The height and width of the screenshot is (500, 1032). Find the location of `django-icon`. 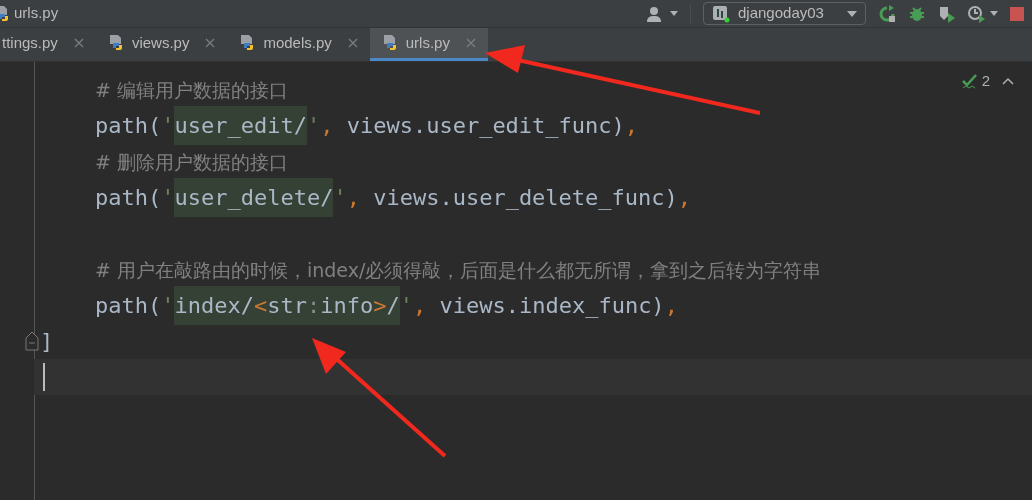

django-icon is located at coordinates (721, 13).